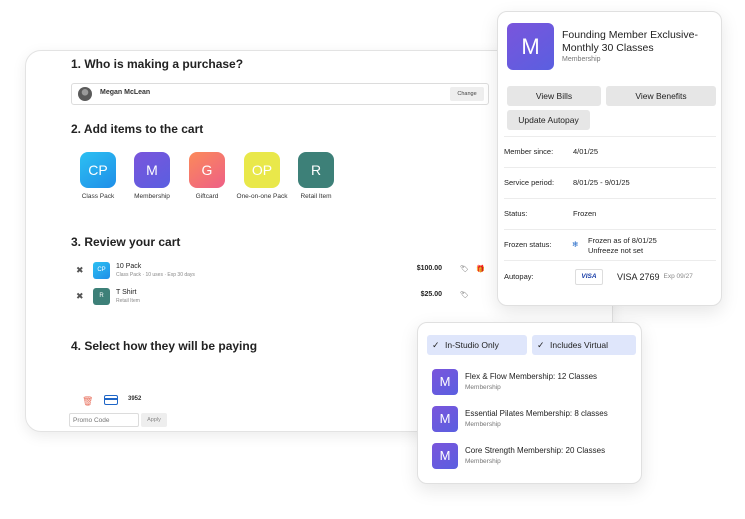 This screenshot has width=745, height=519. What do you see at coordinates (207, 196) in the screenshot?
I see `add-item-label: Giftcard` at bounding box center [207, 196].